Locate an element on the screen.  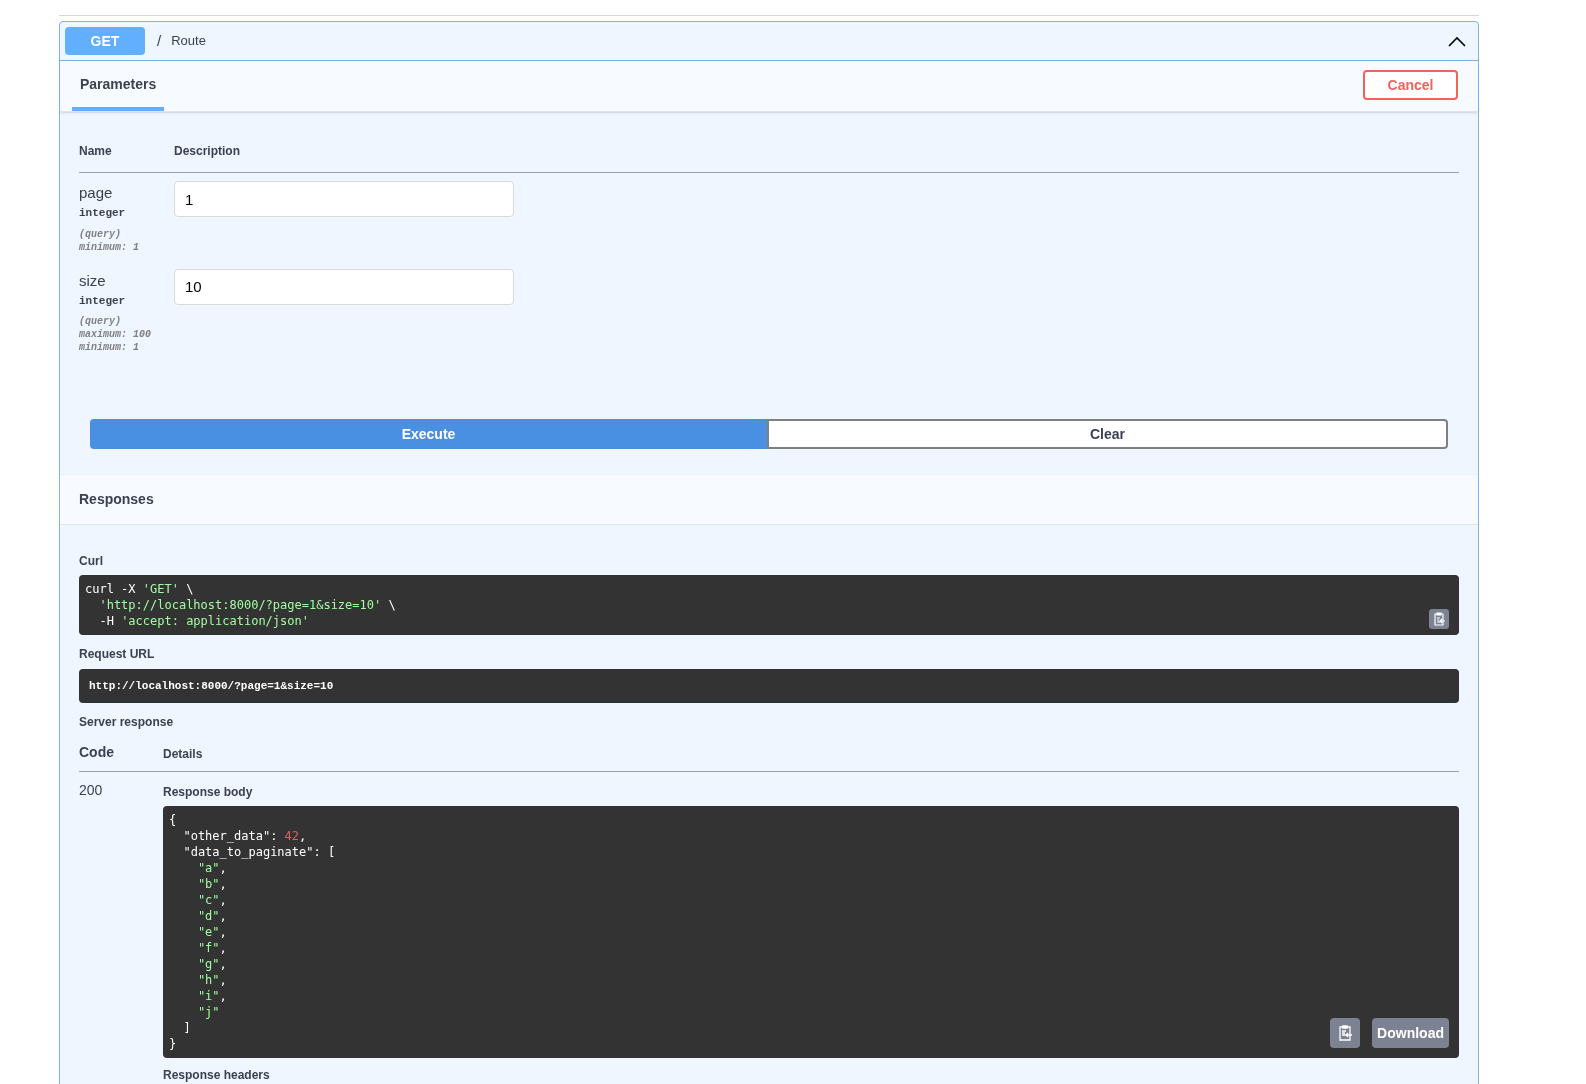
field-label: Curl is located at coordinates (91, 561).